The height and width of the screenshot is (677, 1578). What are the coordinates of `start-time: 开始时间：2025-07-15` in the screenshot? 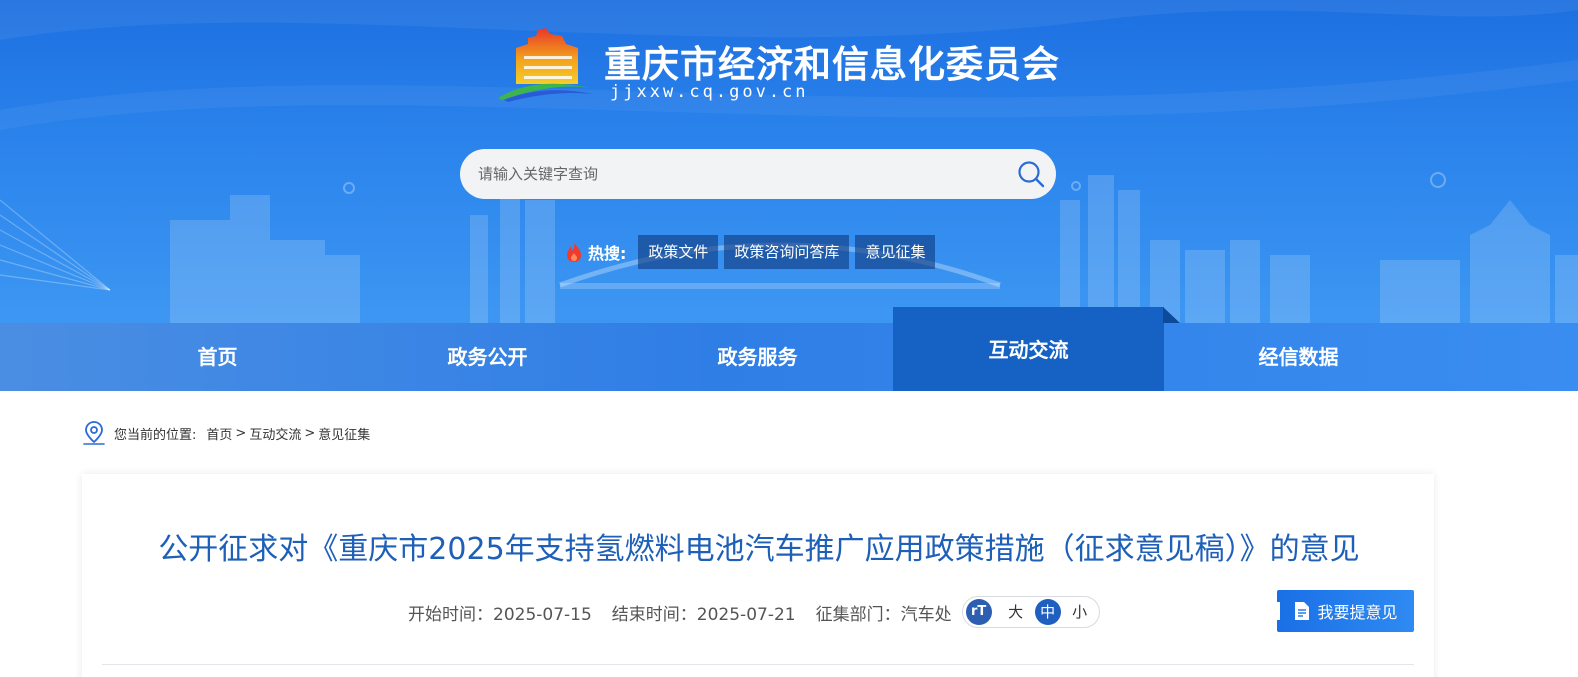 It's located at (500, 614).